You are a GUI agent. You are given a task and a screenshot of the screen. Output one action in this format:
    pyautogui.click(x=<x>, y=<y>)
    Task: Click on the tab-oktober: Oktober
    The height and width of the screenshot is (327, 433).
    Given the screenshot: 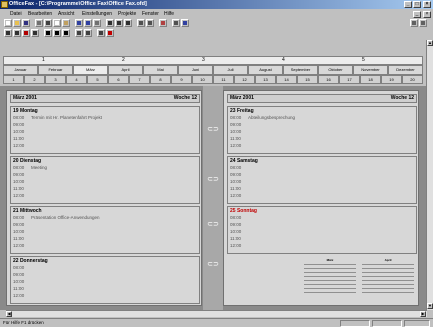 What is the action you would take?
    pyautogui.click(x=335, y=70)
    